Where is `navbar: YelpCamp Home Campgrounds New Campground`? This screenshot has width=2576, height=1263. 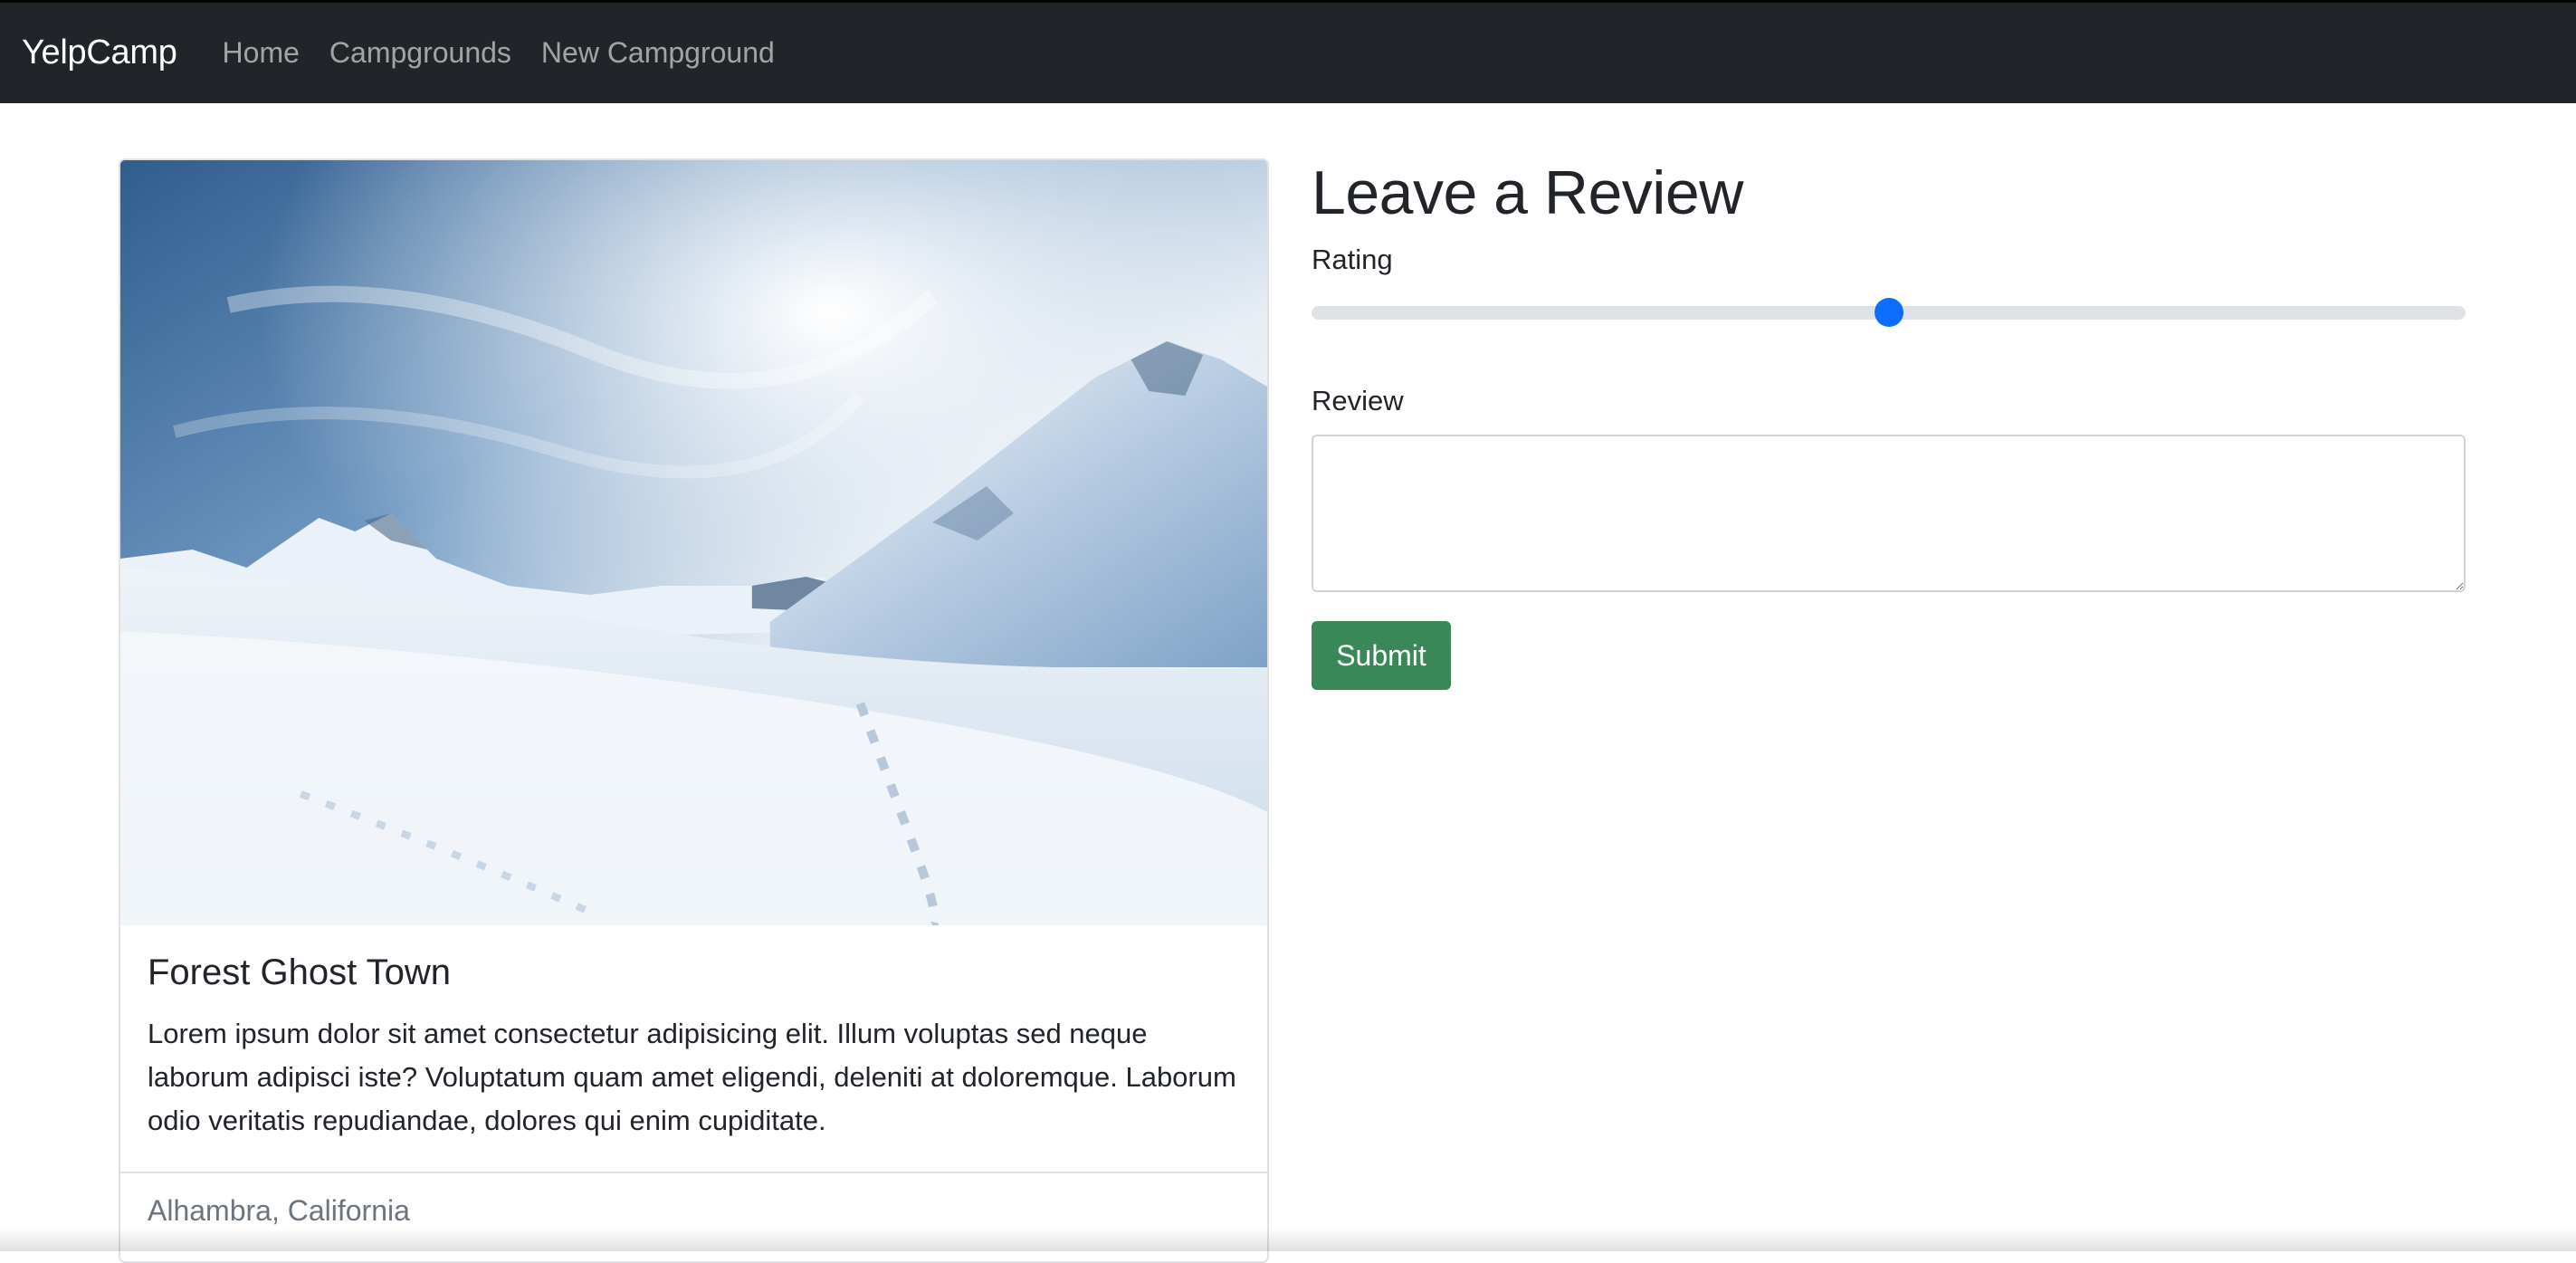 navbar: YelpCamp Home Campgrounds New Campground is located at coordinates (1288, 51).